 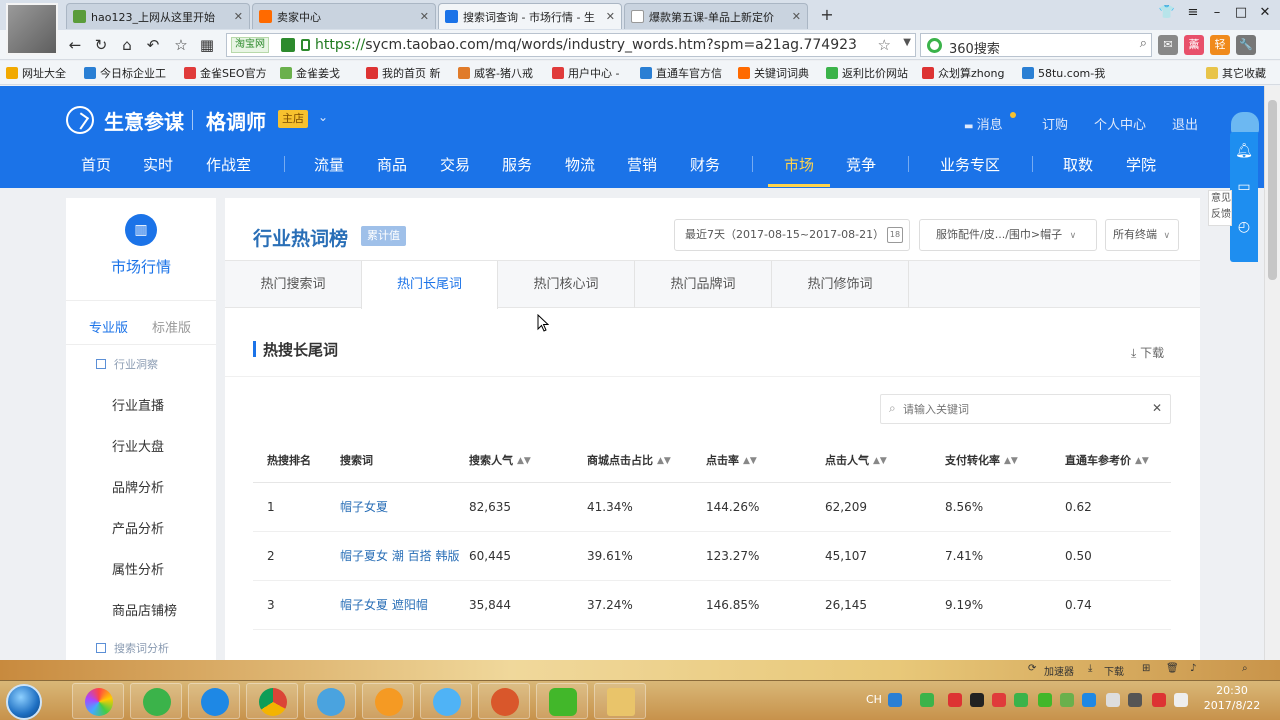 I want to click on new-tab-button: +, so click(x=827, y=16).